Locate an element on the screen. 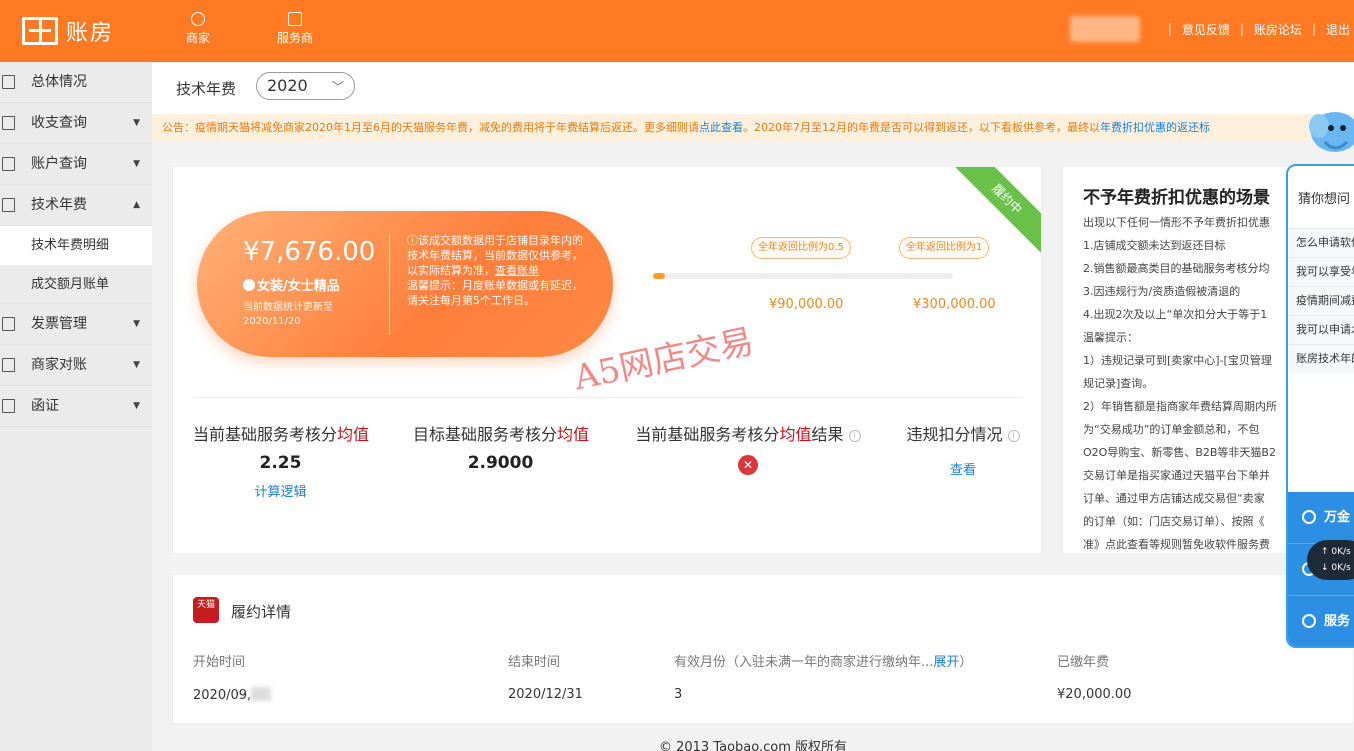 Image resolution: width=1354 pixels, height=751 pixels. sidebar-item-confirmation: 函证 ▼ is located at coordinates (76, 406).